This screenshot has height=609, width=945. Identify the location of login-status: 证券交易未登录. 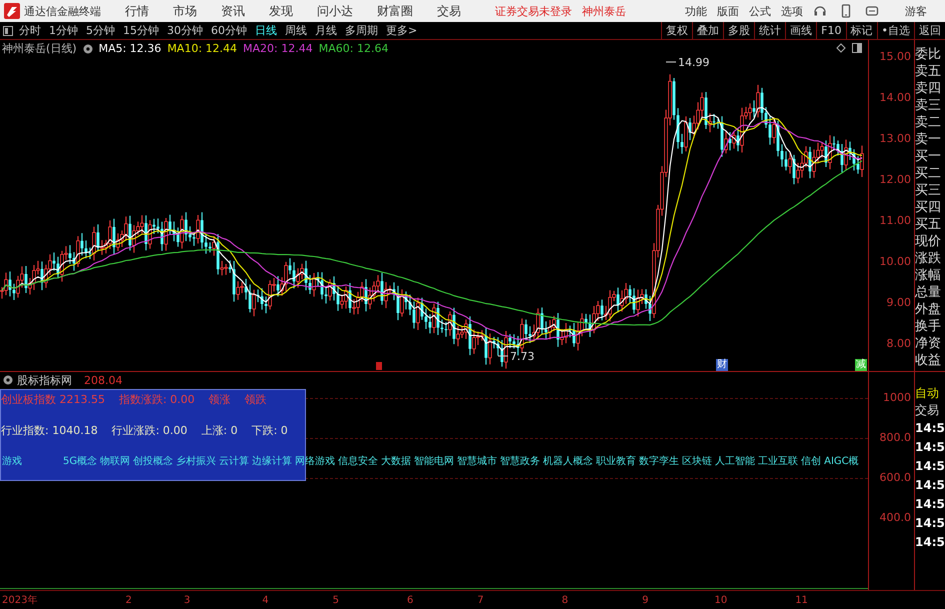
(533, 11).